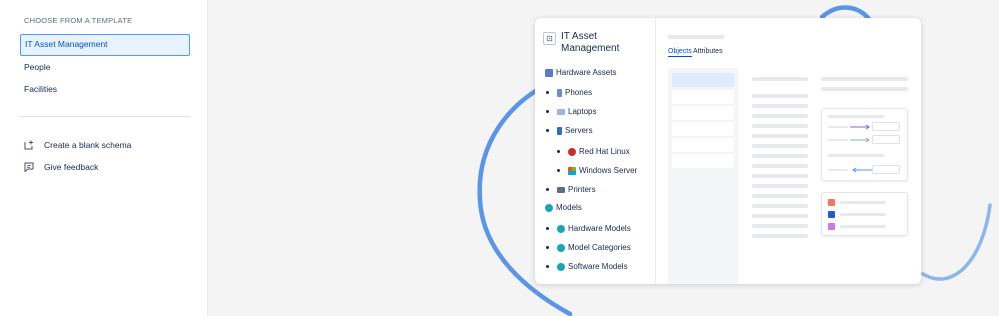  What do you see at coordinates (586, 72) in the screenshot?
I see `tree-item-label: Hardware Assets` at bounding box center [586, 72].